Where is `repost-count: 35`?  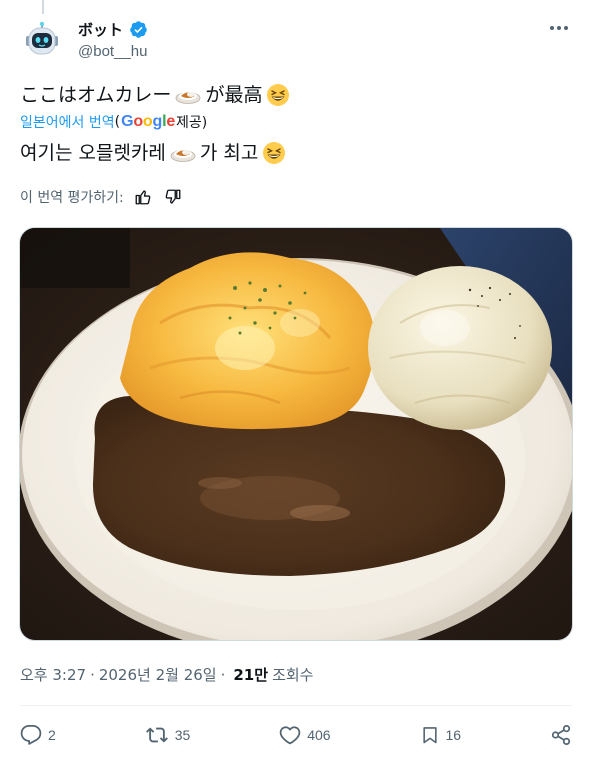
repost-count: 35 is located at coordinates (182, 735).